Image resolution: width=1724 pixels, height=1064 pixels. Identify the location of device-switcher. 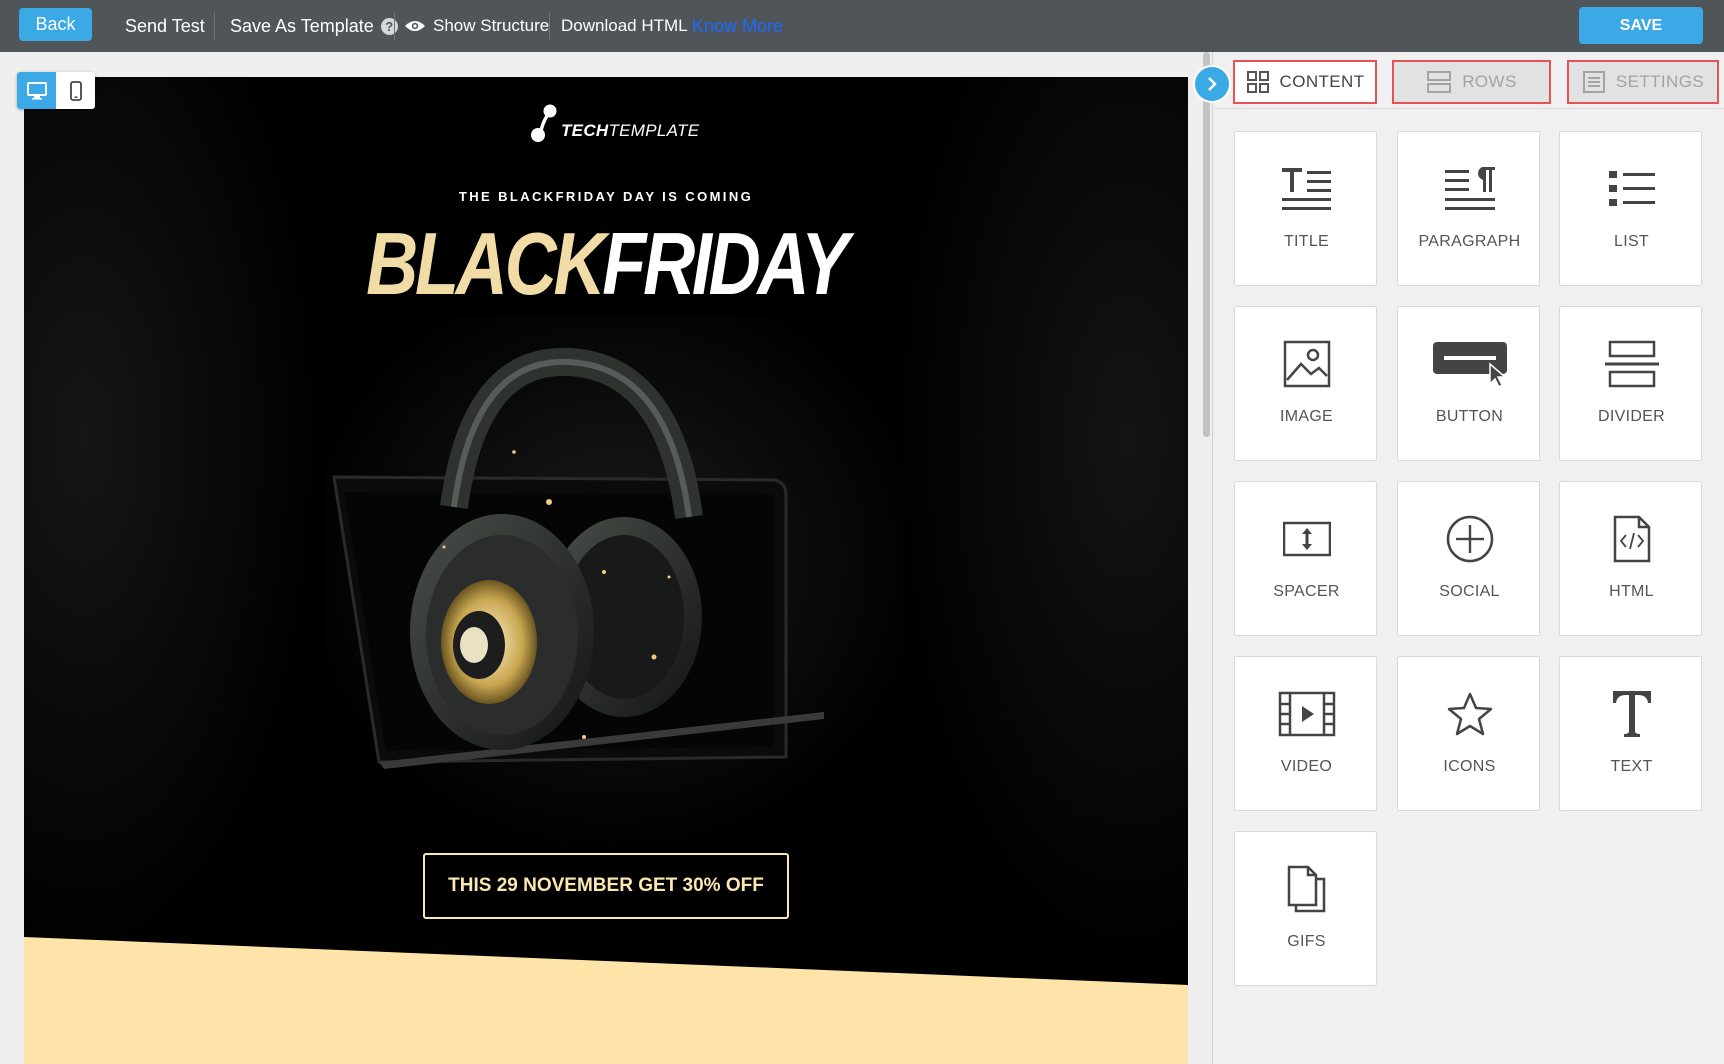
(56, 90).